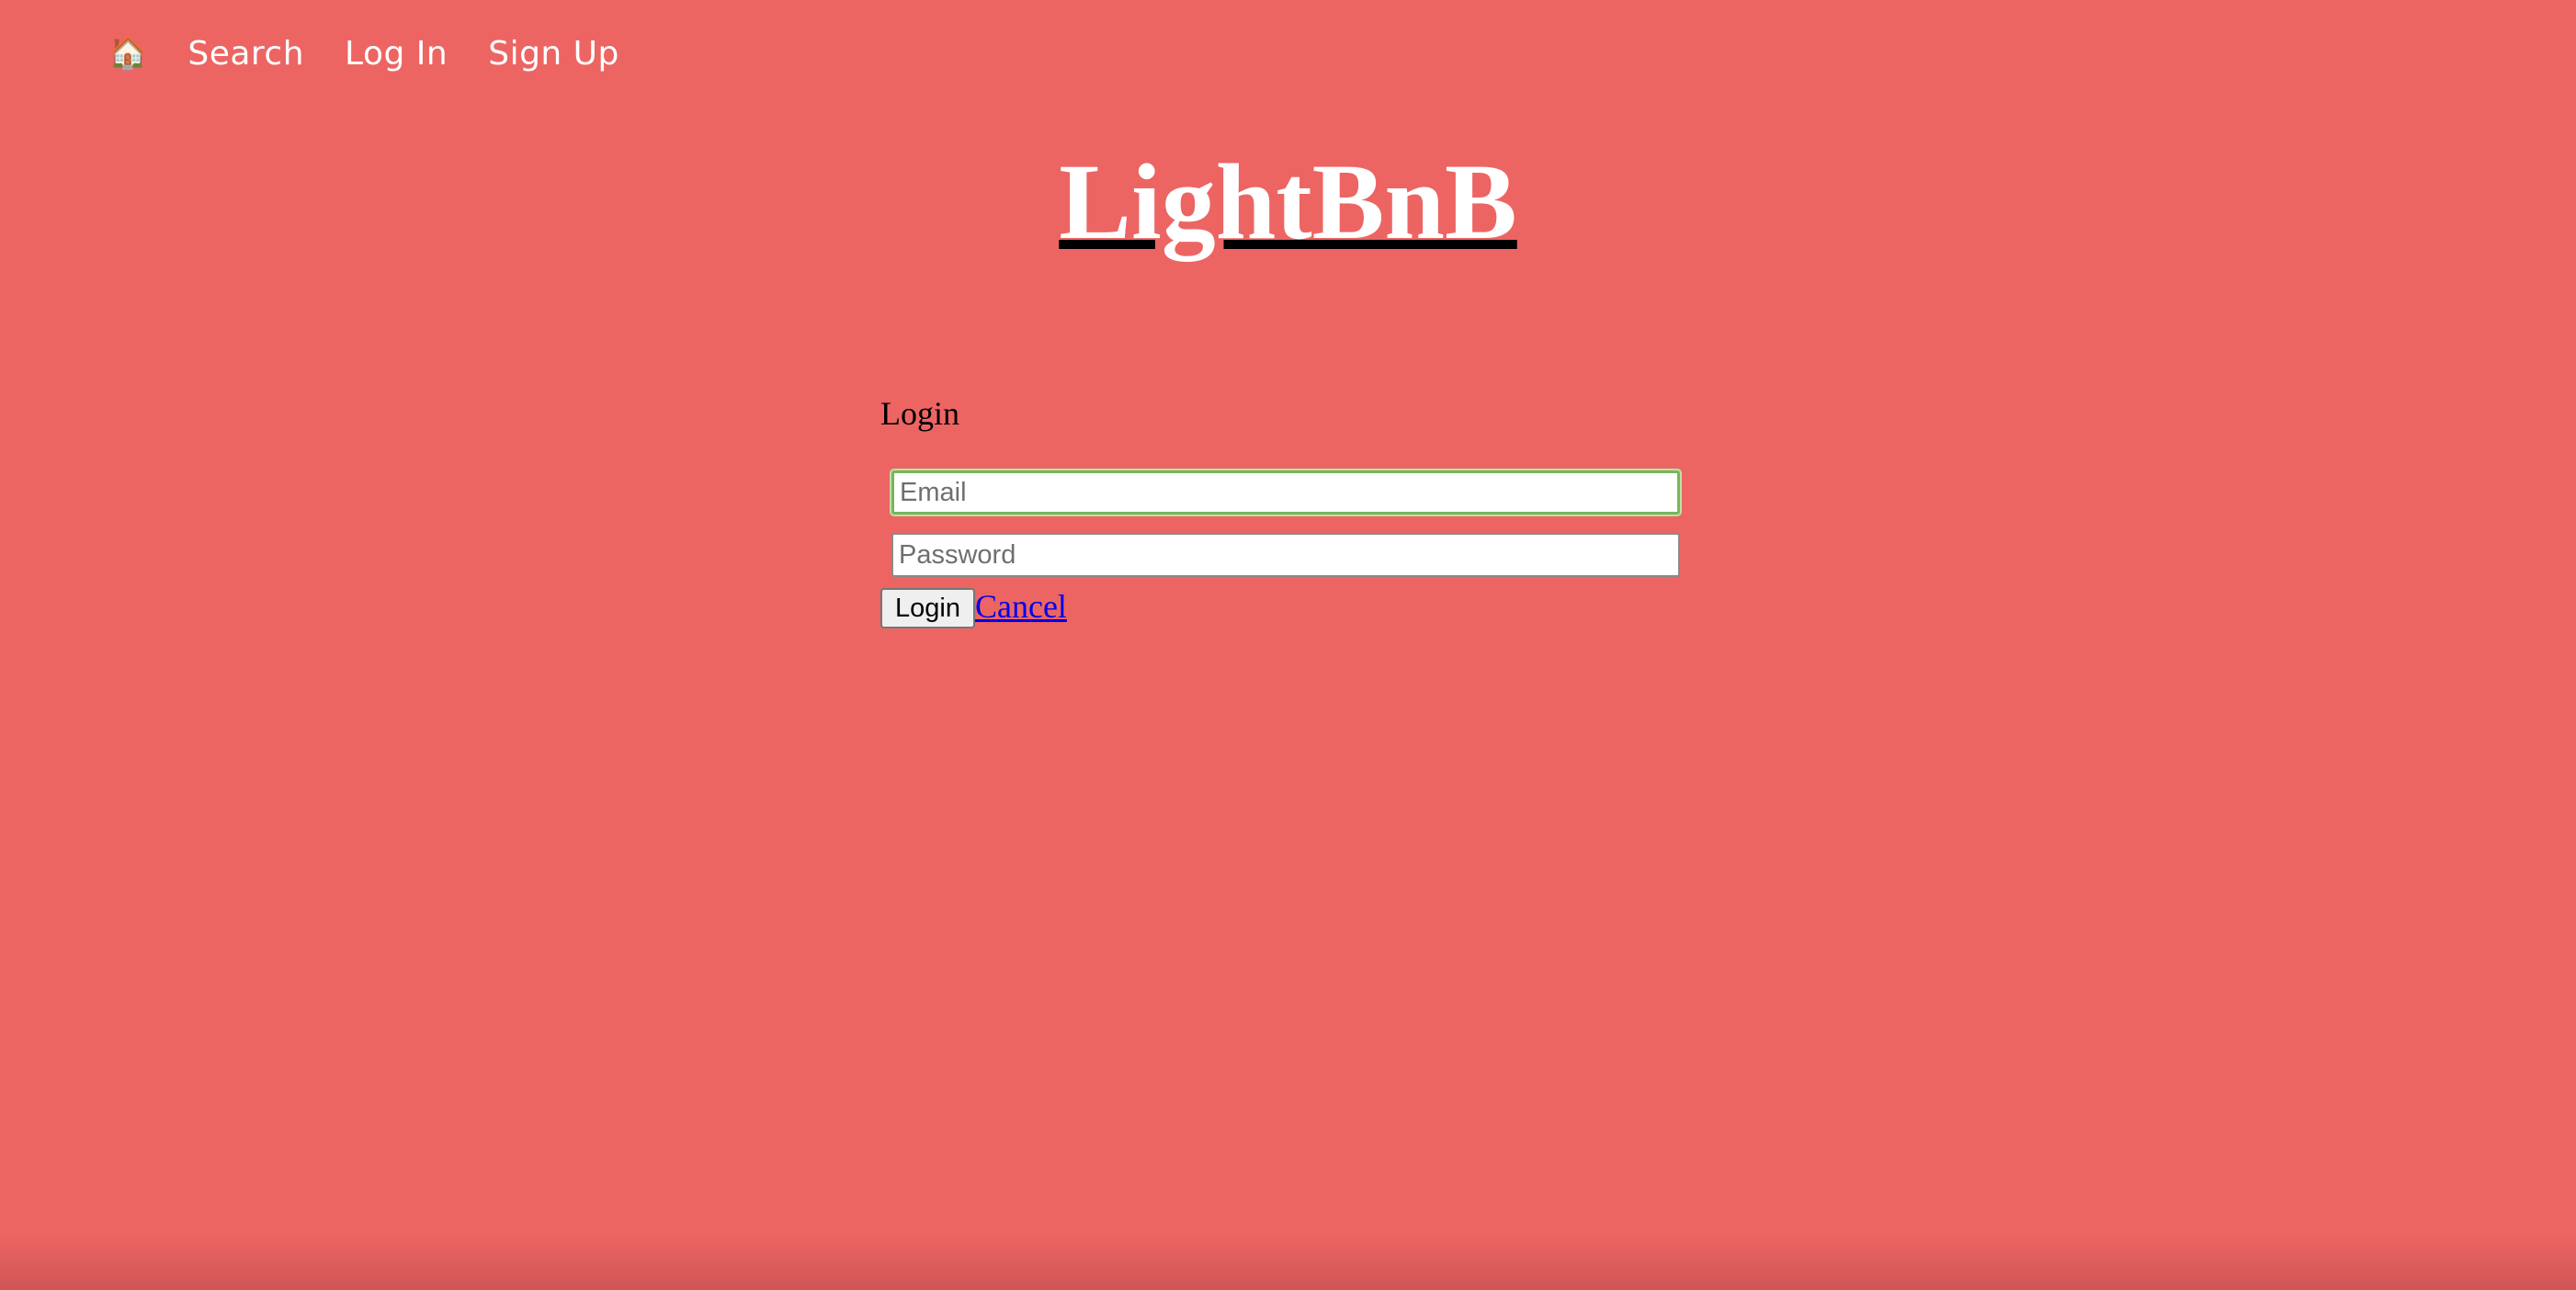 Image resolution: width=2576 pixels, height=1290 pixels. What do you see at coordinates (1285, 492) in the screenshot?
I see `email-input` at bounding box center [1285, 492].